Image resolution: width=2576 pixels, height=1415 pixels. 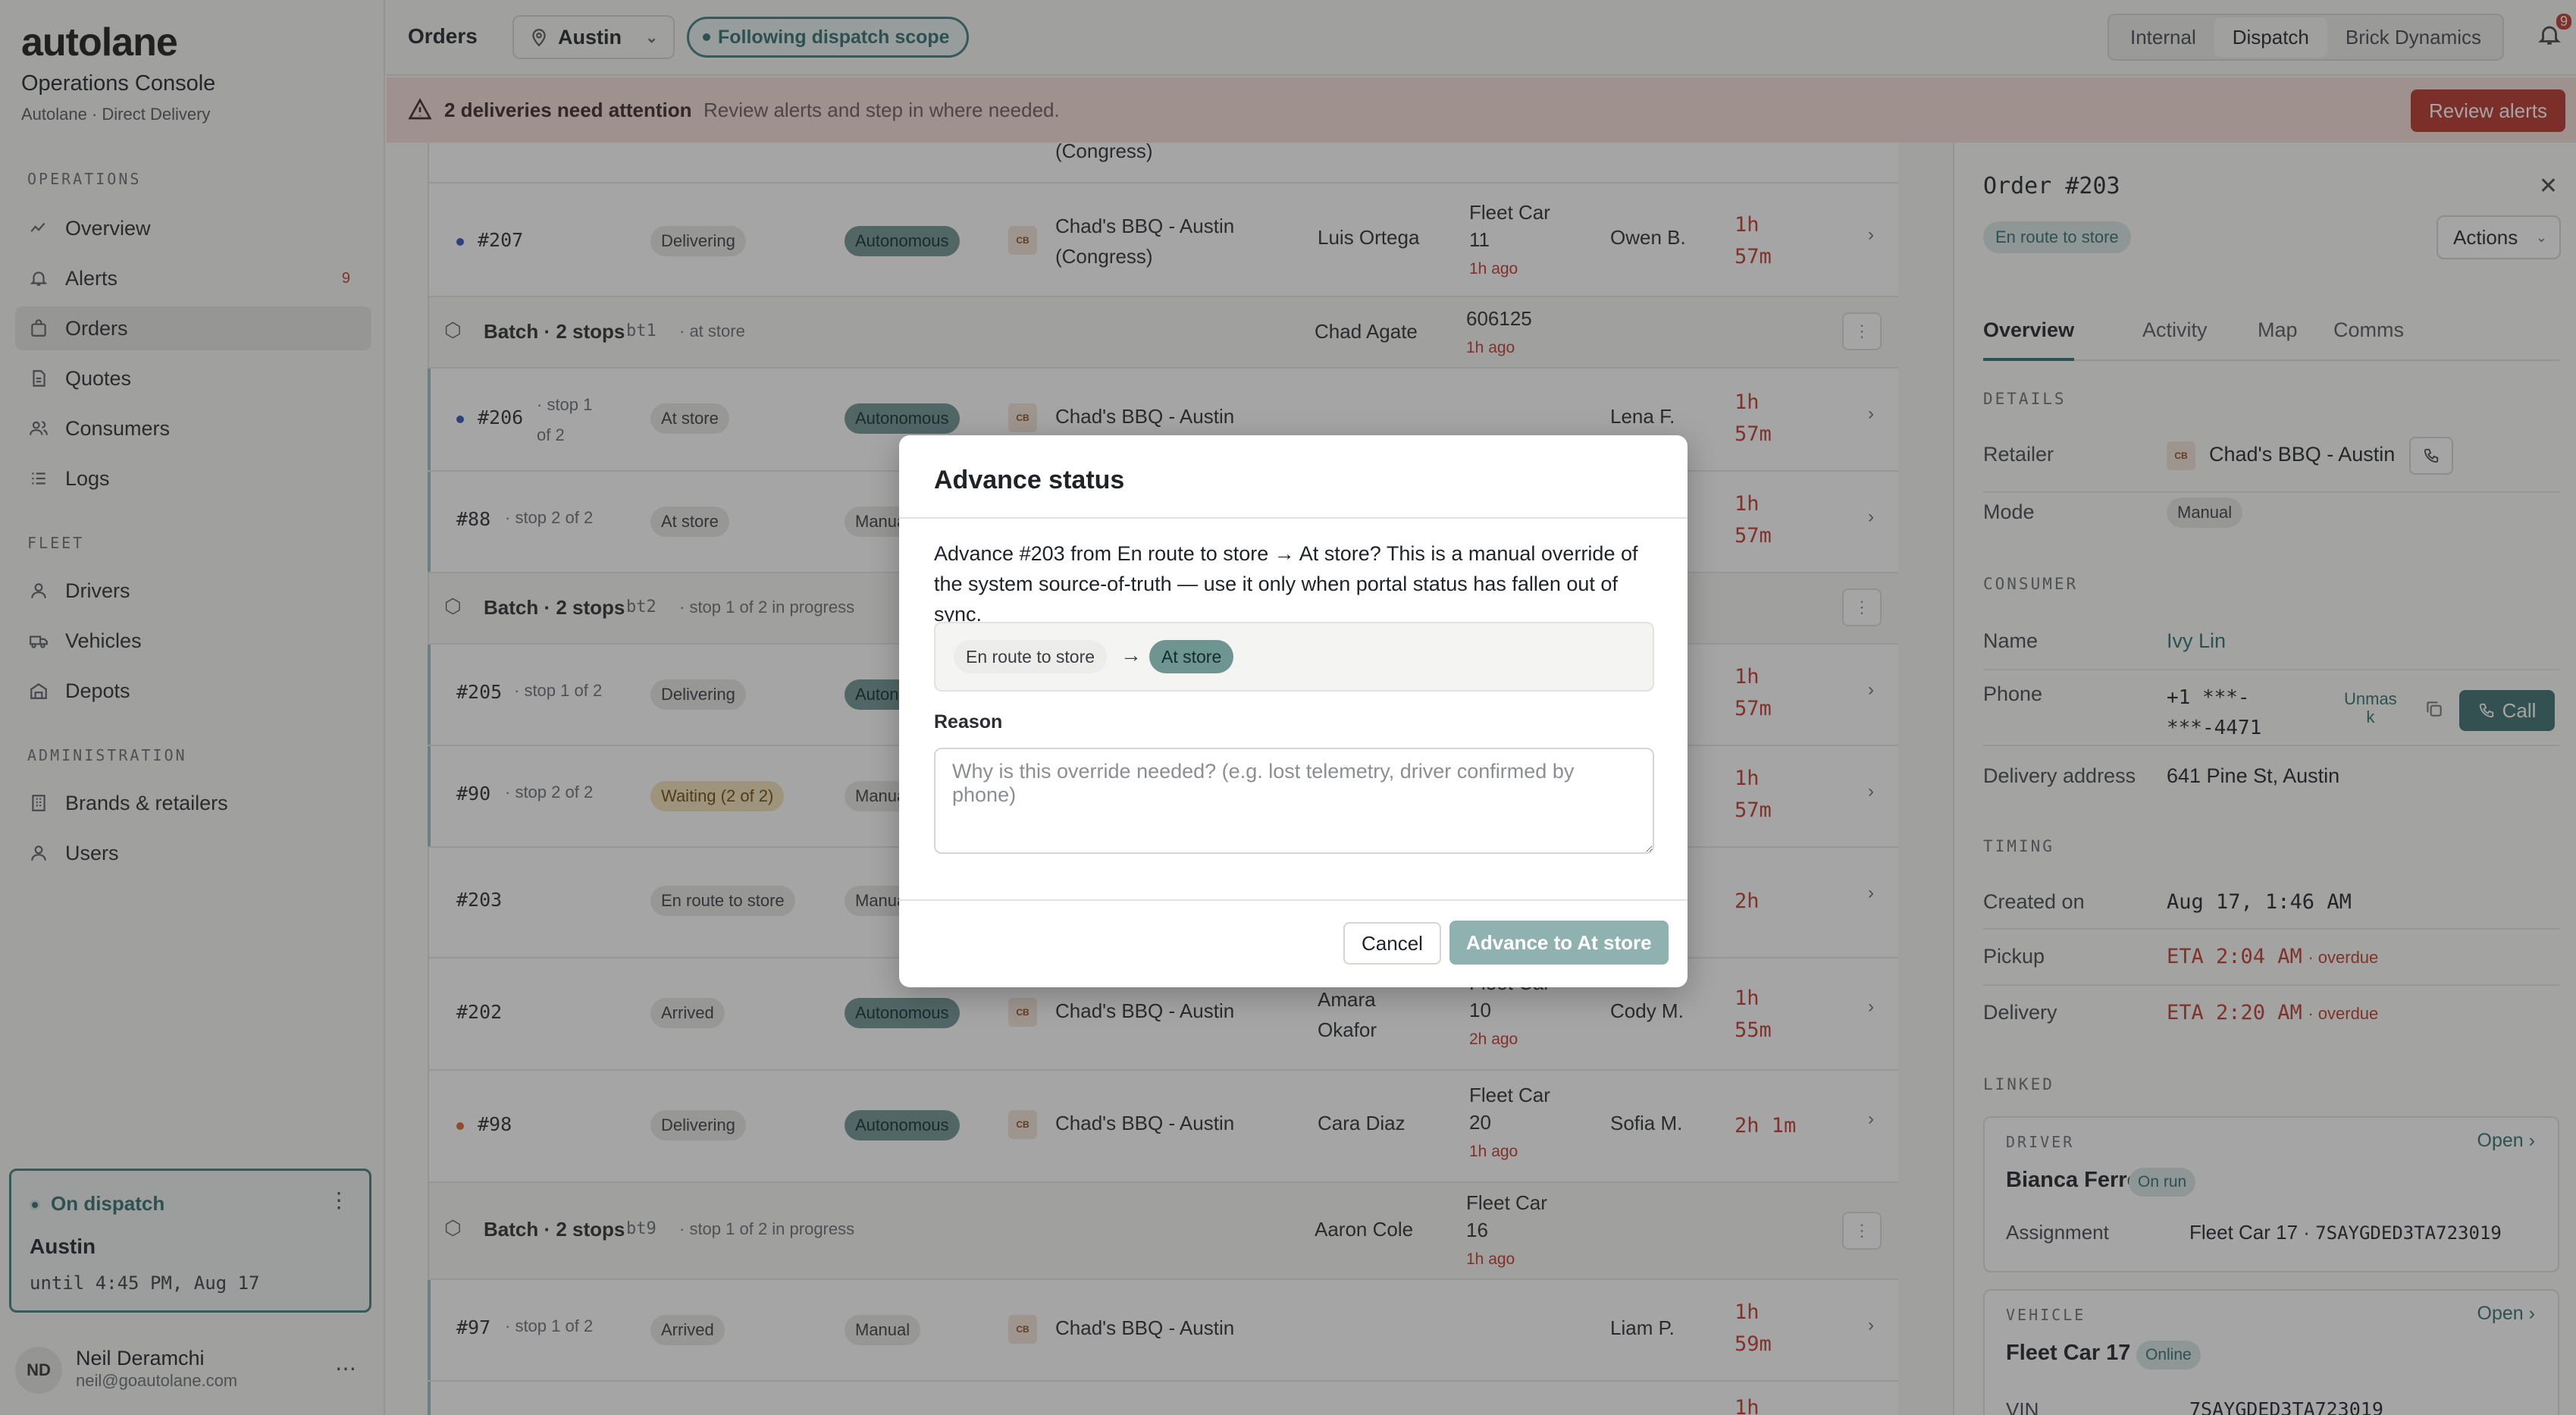 I want to click on advance-to-at-store-button: Advance to At store, so click(x=1559, y=943).